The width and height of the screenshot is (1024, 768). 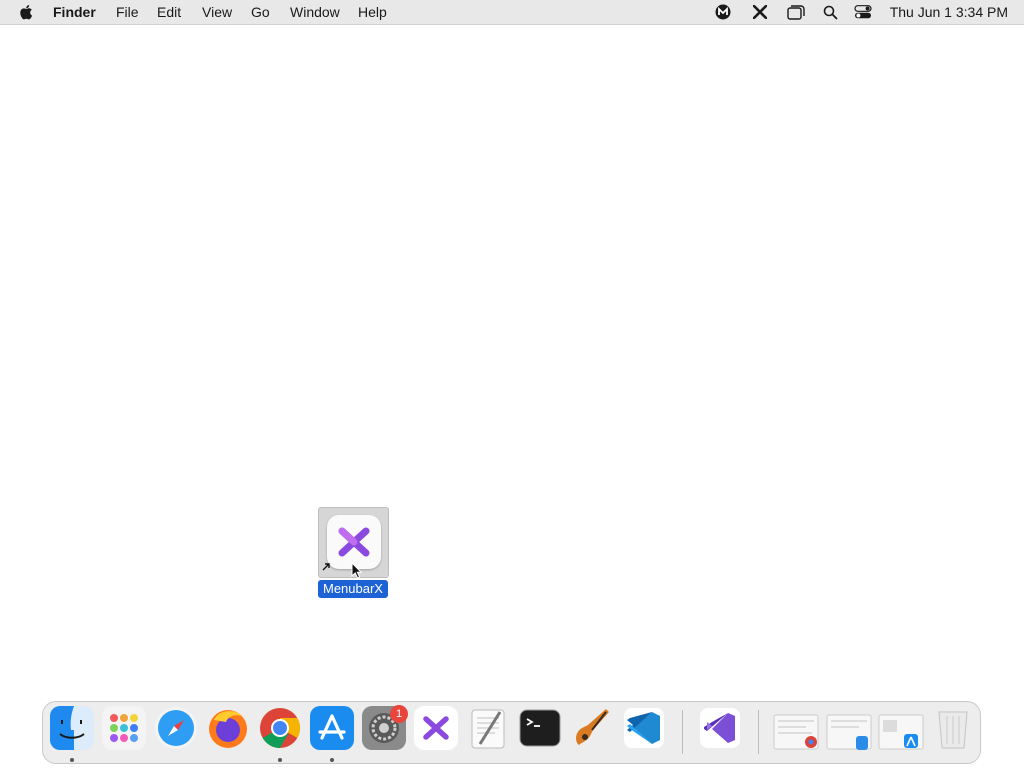 I want to click on menu-view: View, so click(x=217, y=12).